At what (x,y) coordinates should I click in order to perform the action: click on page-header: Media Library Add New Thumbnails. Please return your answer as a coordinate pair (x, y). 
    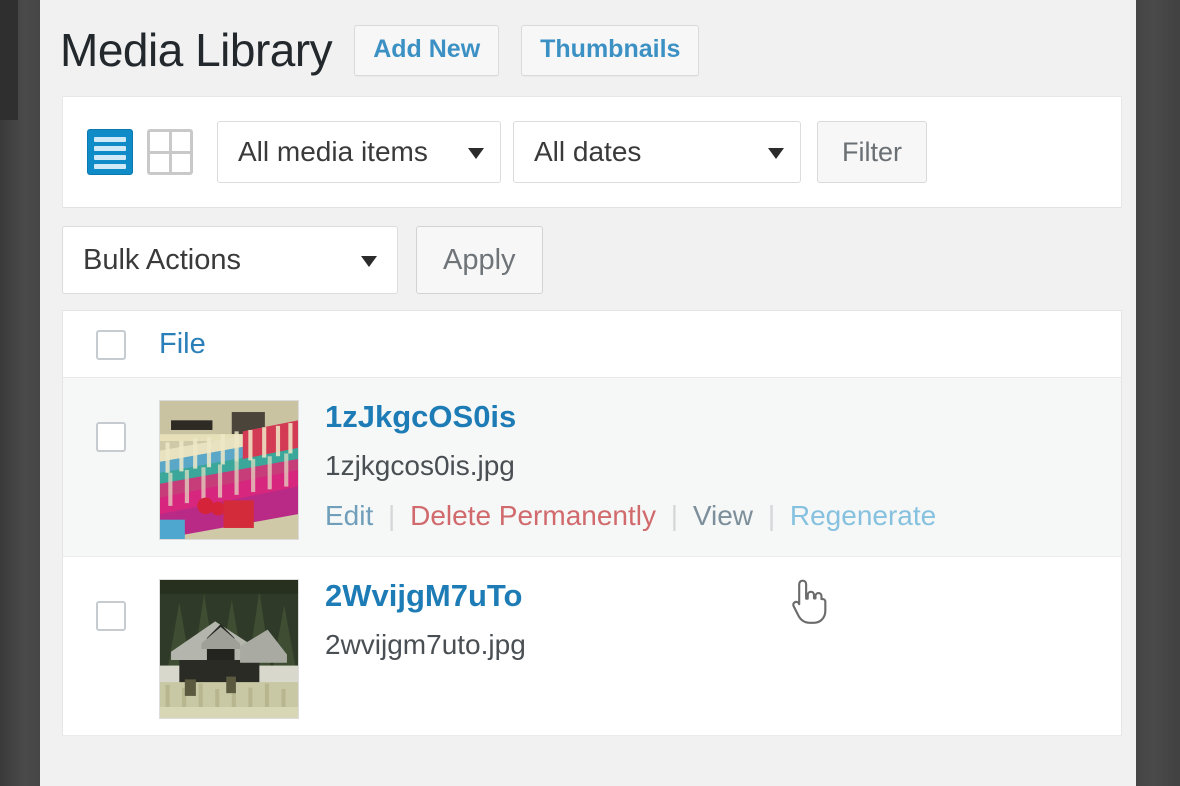
    Looking at the image, I should click on (588, 43).